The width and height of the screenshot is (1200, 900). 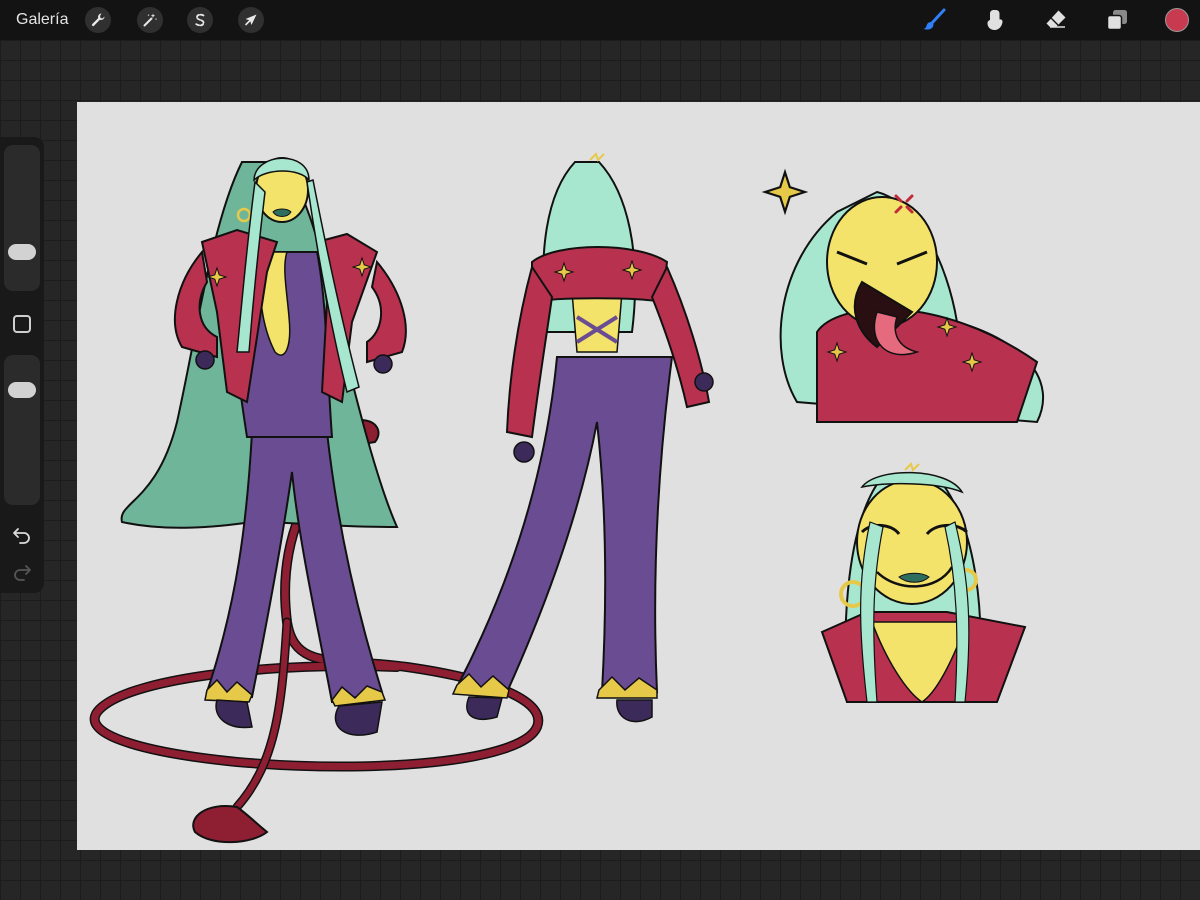 I want to click on eraser-tool-button, so click(x=1056, y=20).